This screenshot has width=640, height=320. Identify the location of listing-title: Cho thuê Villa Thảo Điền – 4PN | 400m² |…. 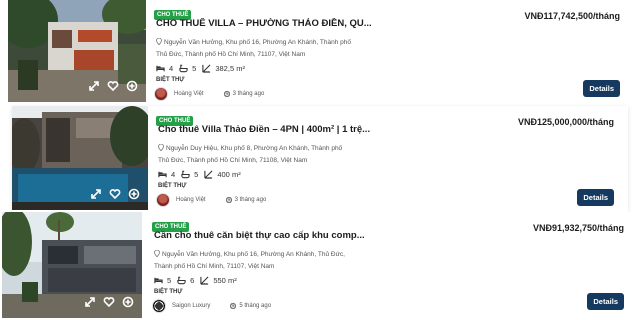
(298, 129).